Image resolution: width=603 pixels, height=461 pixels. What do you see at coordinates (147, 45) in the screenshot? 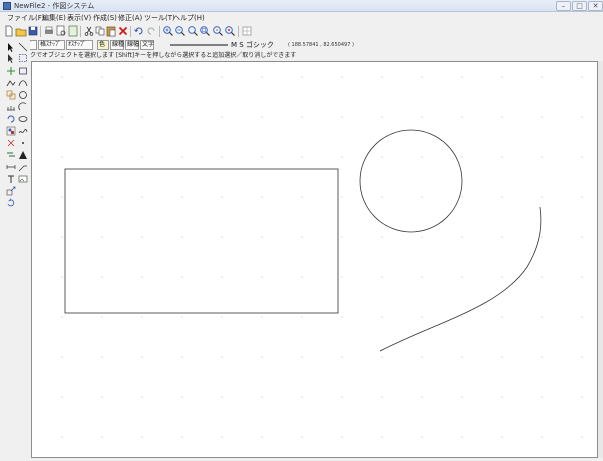
I see `text-style-button: 文字` at bounding box center [147, 45].